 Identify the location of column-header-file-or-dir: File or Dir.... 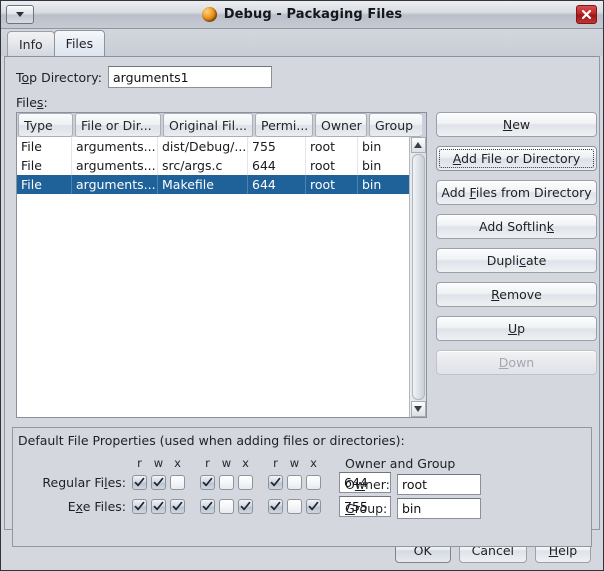
(118, 125).